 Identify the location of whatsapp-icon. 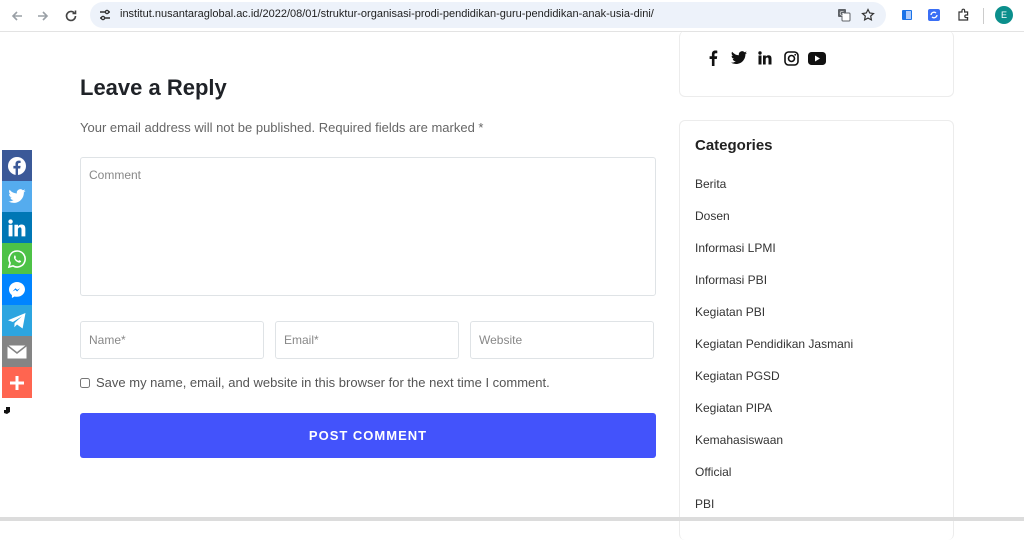
(16, 258).